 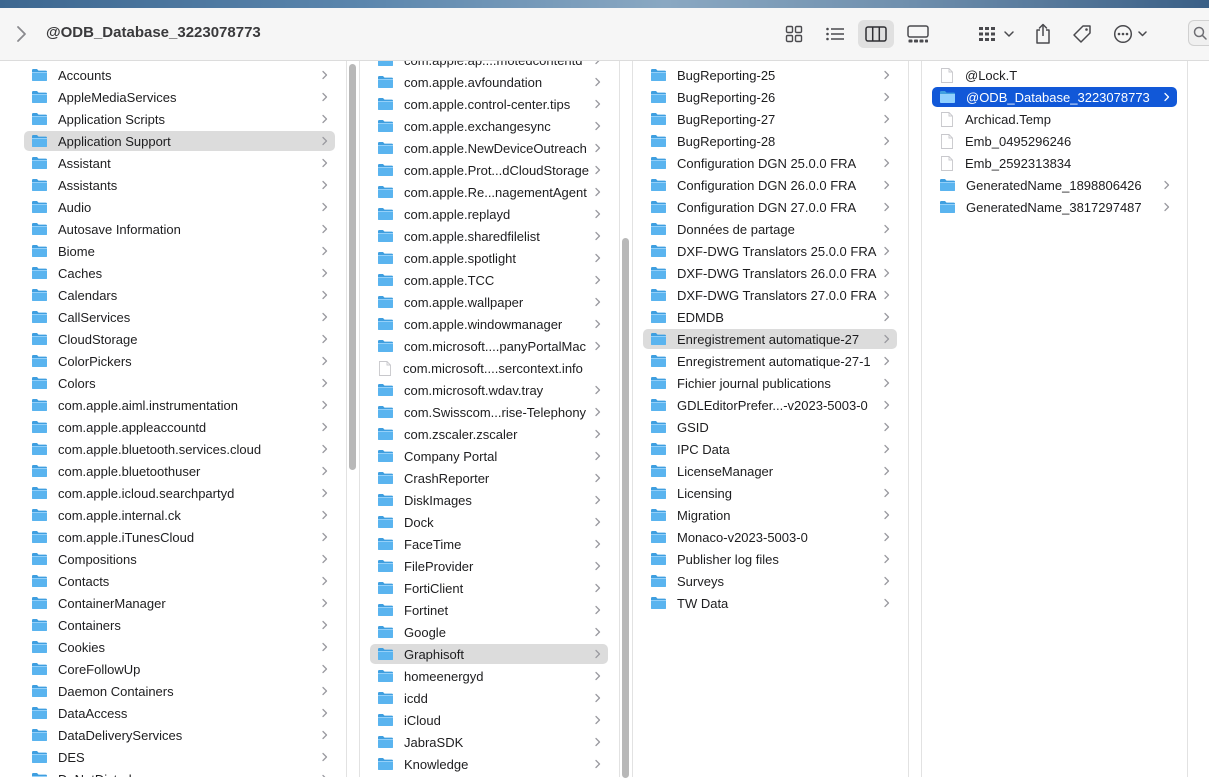 What do you see at coordinates (179, 773) in the screenshot?
I see `folder-row: DoNotDisturb` at bounding box center [179, 773].